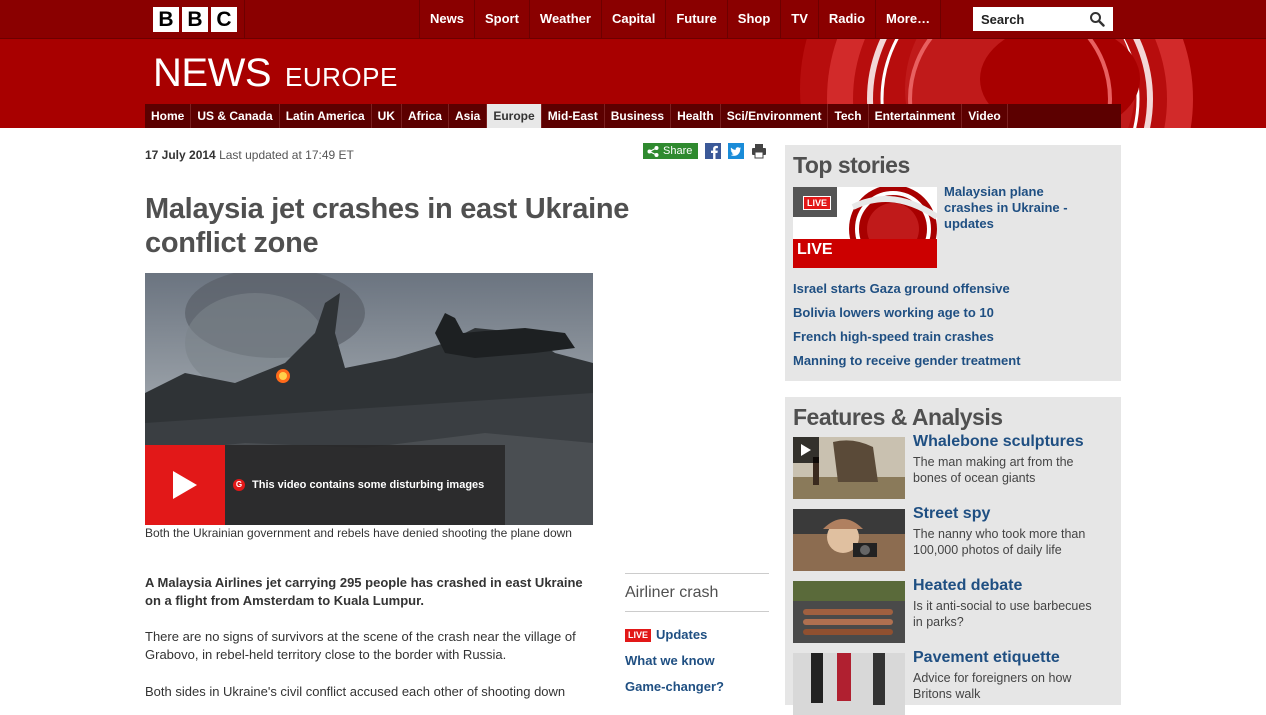 This screenshot has height=715, width=1266. I want to click on section-nav-sci-environment: Sci/Environment, so click(775, 116).